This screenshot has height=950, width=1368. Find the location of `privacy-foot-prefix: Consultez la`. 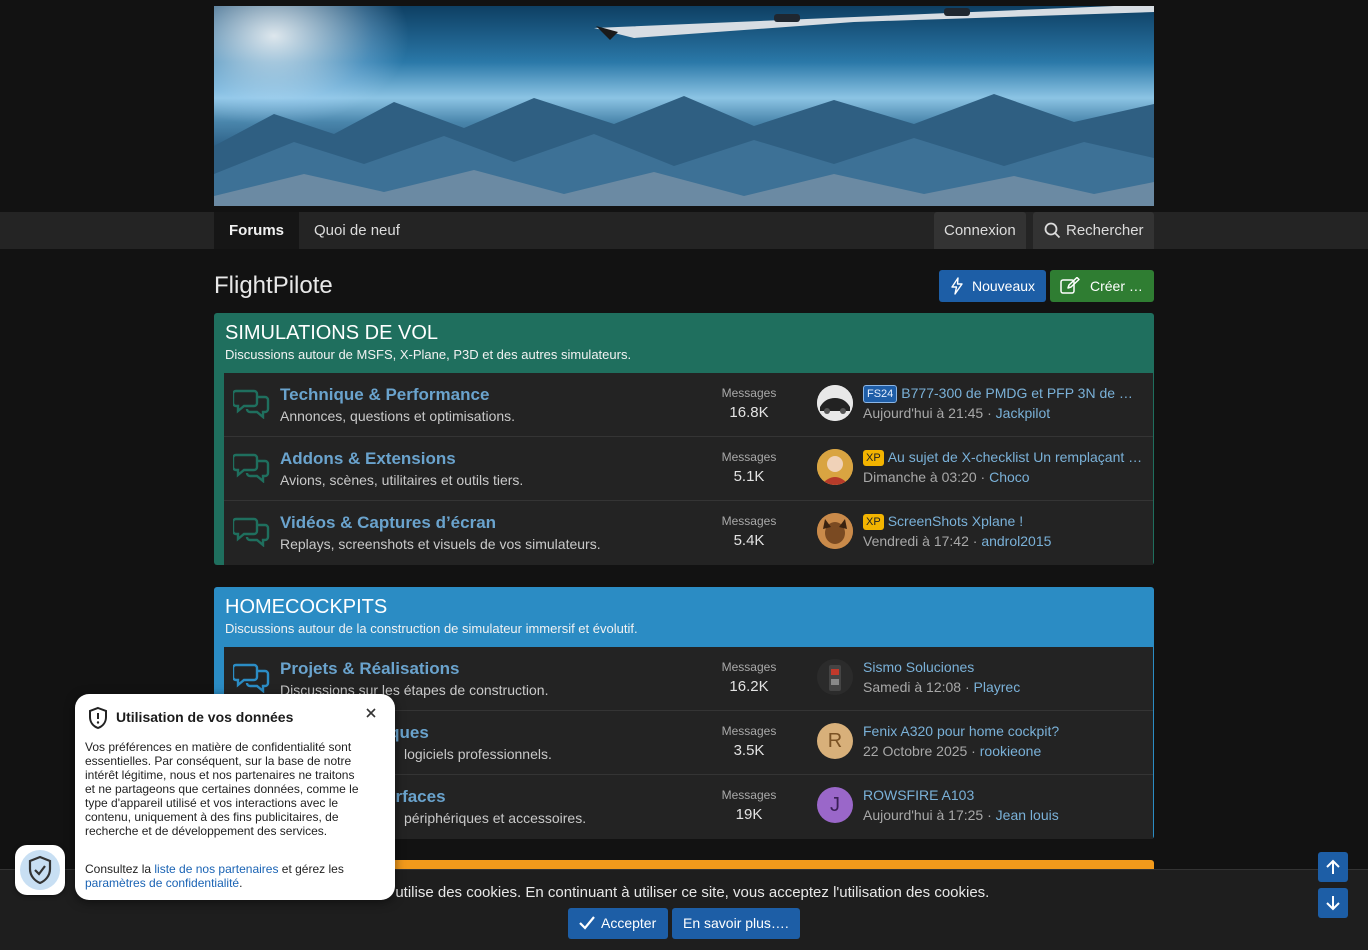

privacy-foot-prefix: Consultez la is located at coordinates (120, 869).